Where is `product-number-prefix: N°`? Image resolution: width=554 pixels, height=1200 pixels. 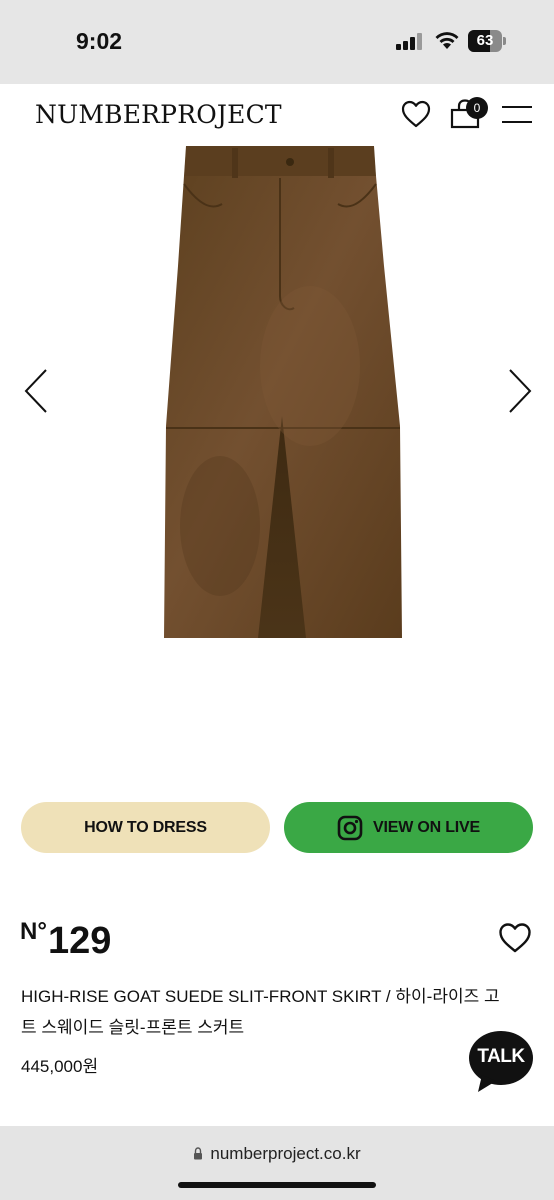
product-number-prefix: N° is located at coordinates (33, 931).